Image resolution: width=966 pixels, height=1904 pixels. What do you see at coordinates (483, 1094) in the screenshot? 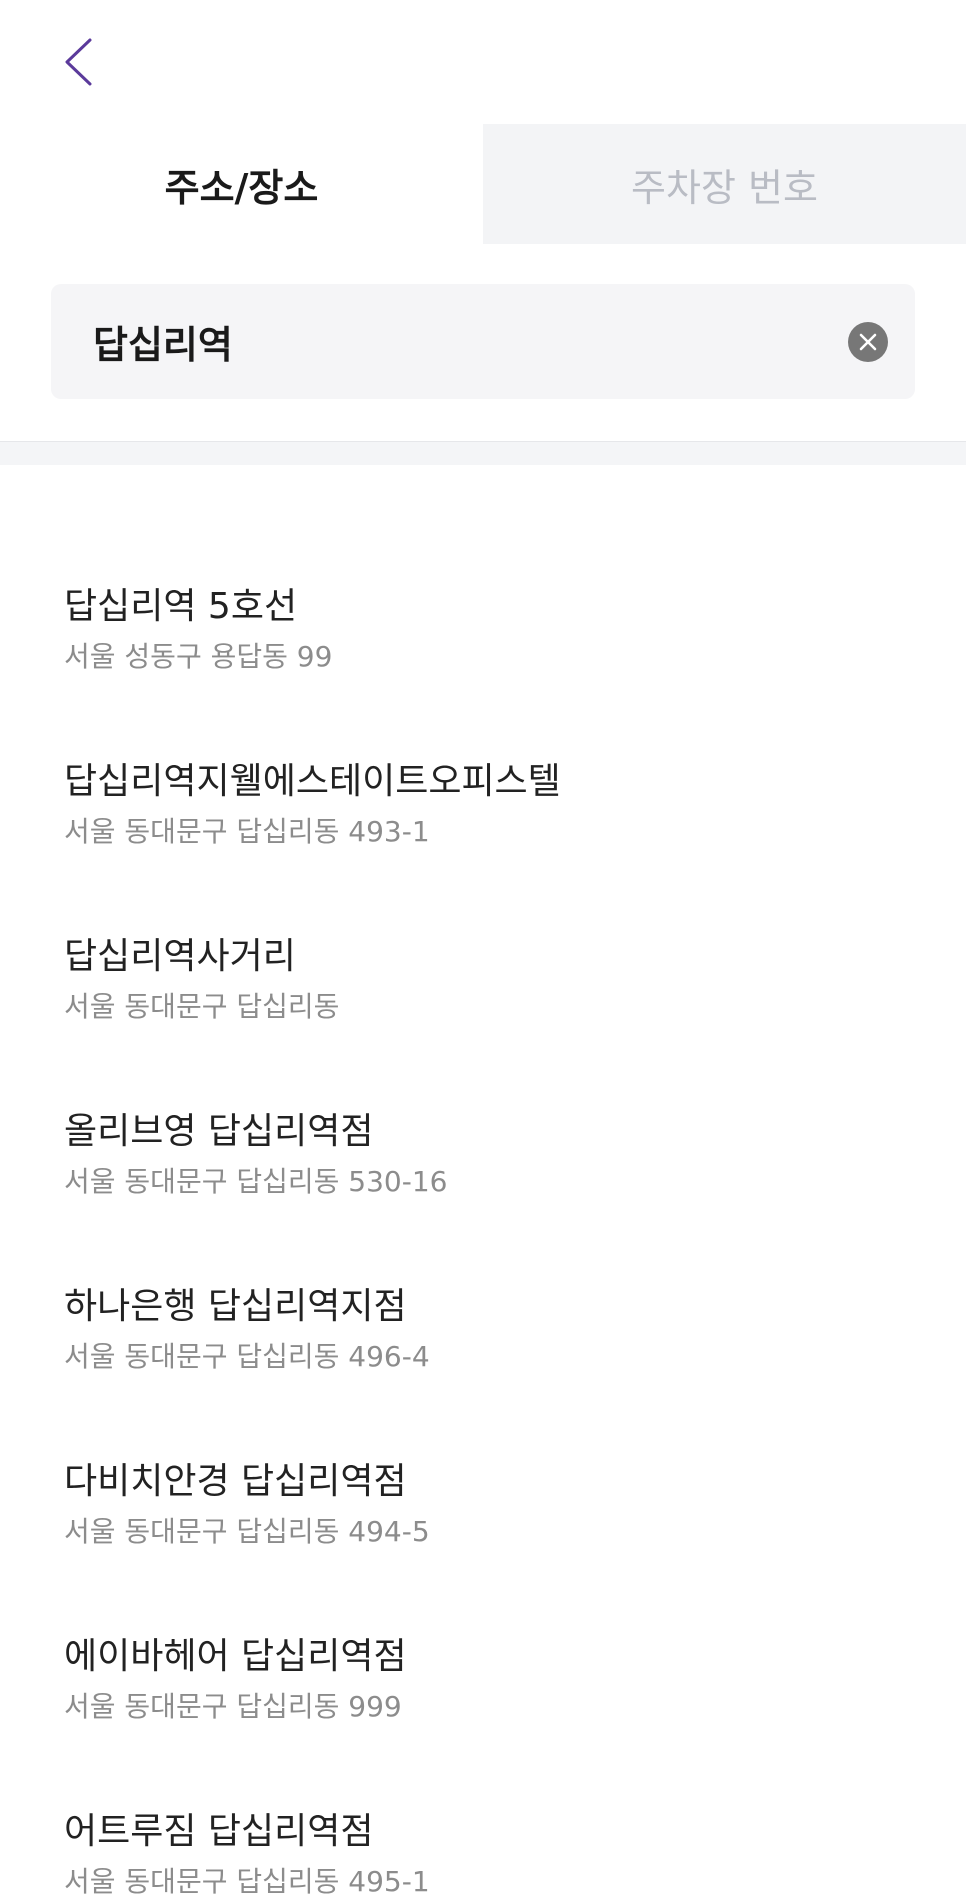
I see `result-item: 올리브영 답십리역점 서울 동대문구 답십리동 530-16` at bounding box center [483, 1094].